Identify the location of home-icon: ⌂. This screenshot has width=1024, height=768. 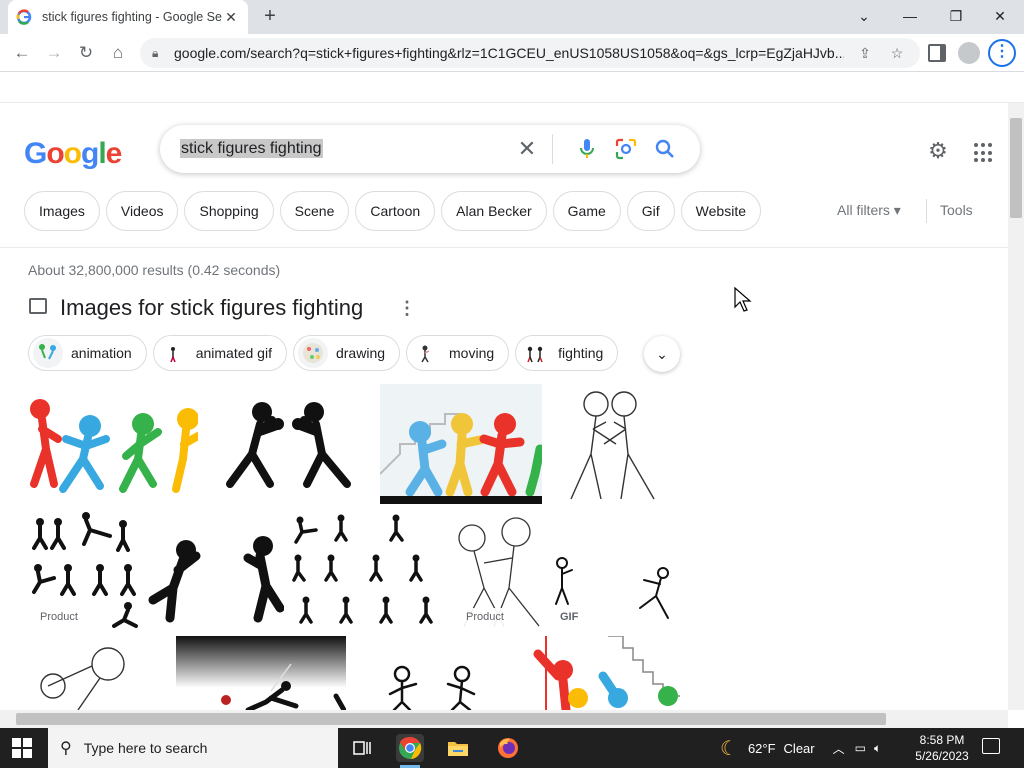
(118, 53).